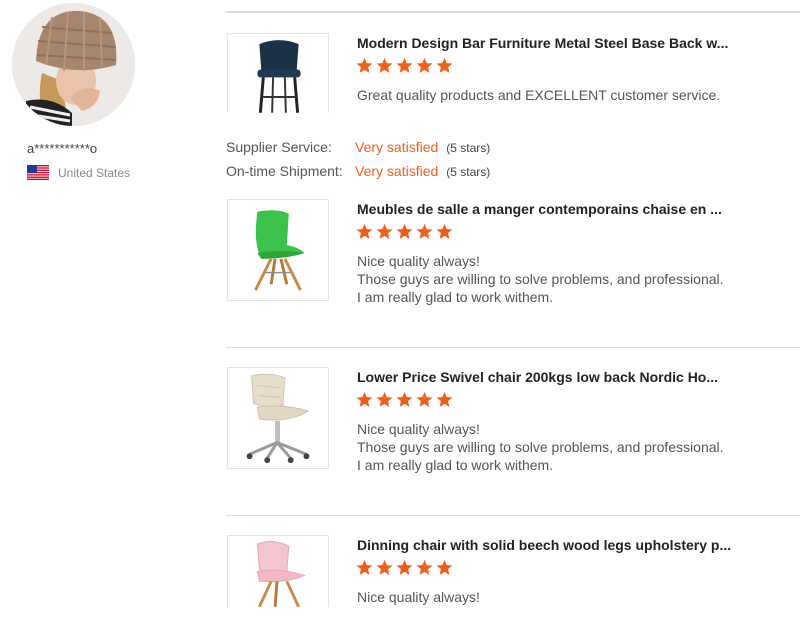 The image size is (800, 635). I want to click on rating-label: Supplier Service:, so click(279, 147).